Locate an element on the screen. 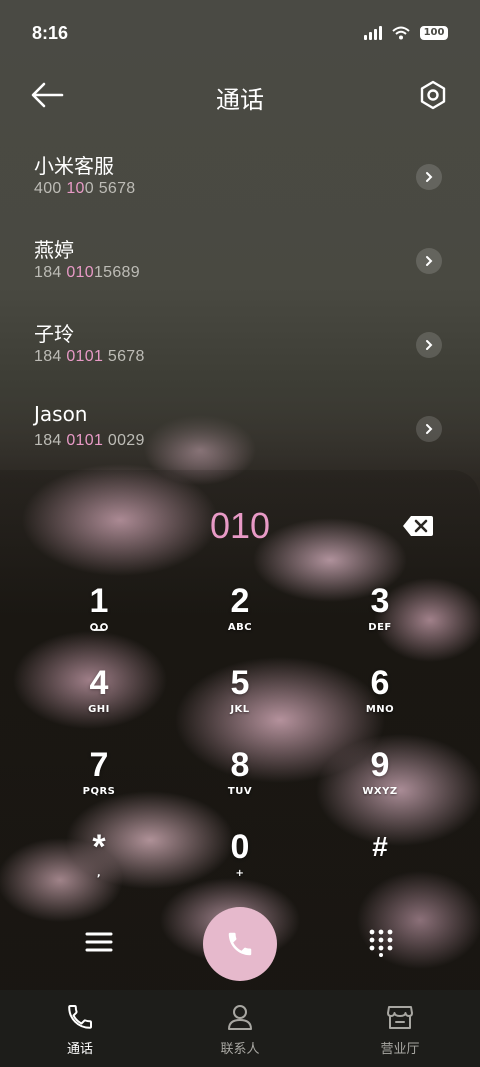 The height and width of the screenshot is (1067, 480). tab-contacts: 联系人 is located at coordinates (240, 1028).